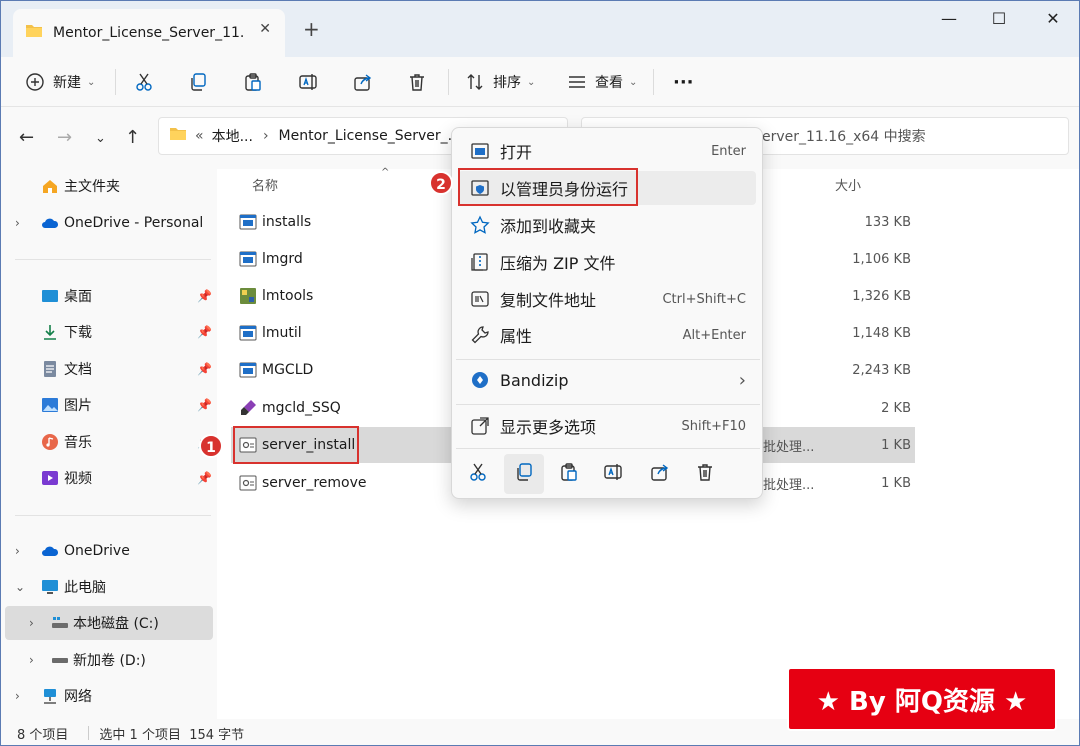 Image resolution: width=1080 pixels, height=746 pixels. Describe the element at coordinates (78, 697) in the screenshot. I see `sidebar-item-label: 网络` at that location.